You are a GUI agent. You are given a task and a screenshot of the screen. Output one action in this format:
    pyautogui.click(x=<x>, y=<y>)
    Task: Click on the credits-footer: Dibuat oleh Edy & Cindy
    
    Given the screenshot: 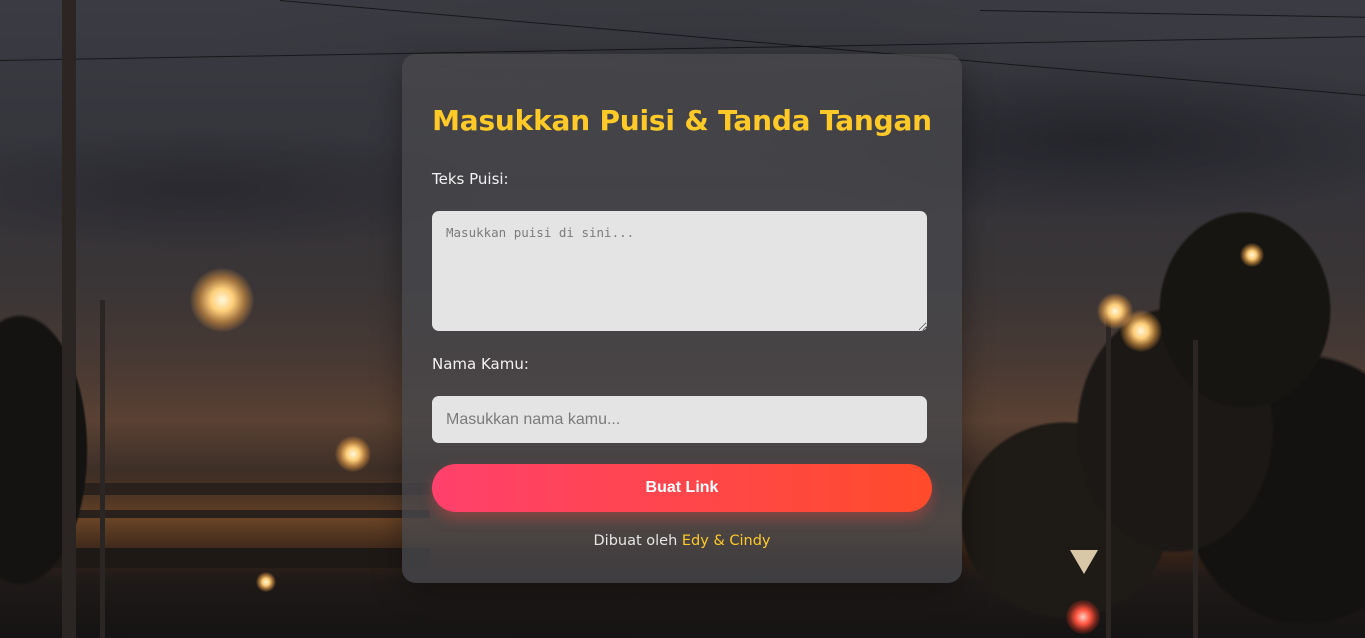 What is the action you would take?
    pyautogui.click(x=682, y=541)
    